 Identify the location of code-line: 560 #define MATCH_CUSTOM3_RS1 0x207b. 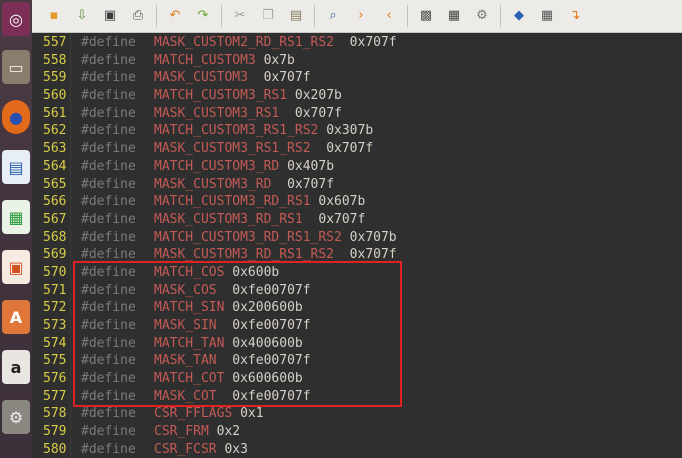
(357, 96).